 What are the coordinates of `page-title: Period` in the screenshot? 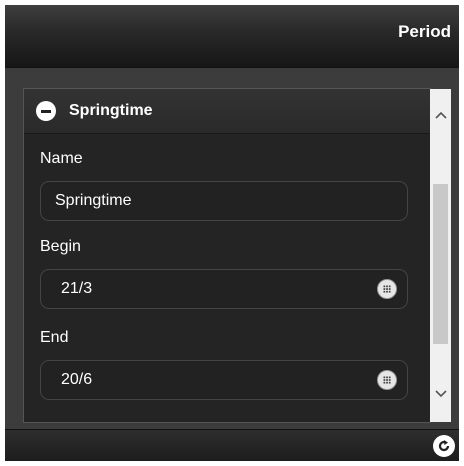 It's located at (424, 31).